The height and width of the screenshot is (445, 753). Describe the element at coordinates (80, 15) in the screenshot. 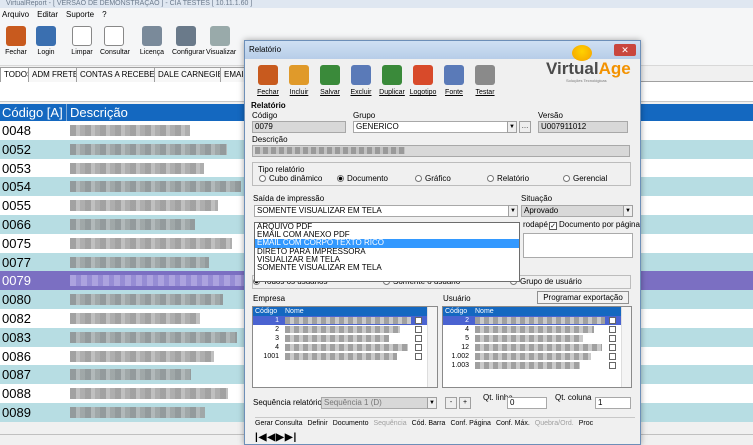

I see `menu-suporte: Suporte` at that location.